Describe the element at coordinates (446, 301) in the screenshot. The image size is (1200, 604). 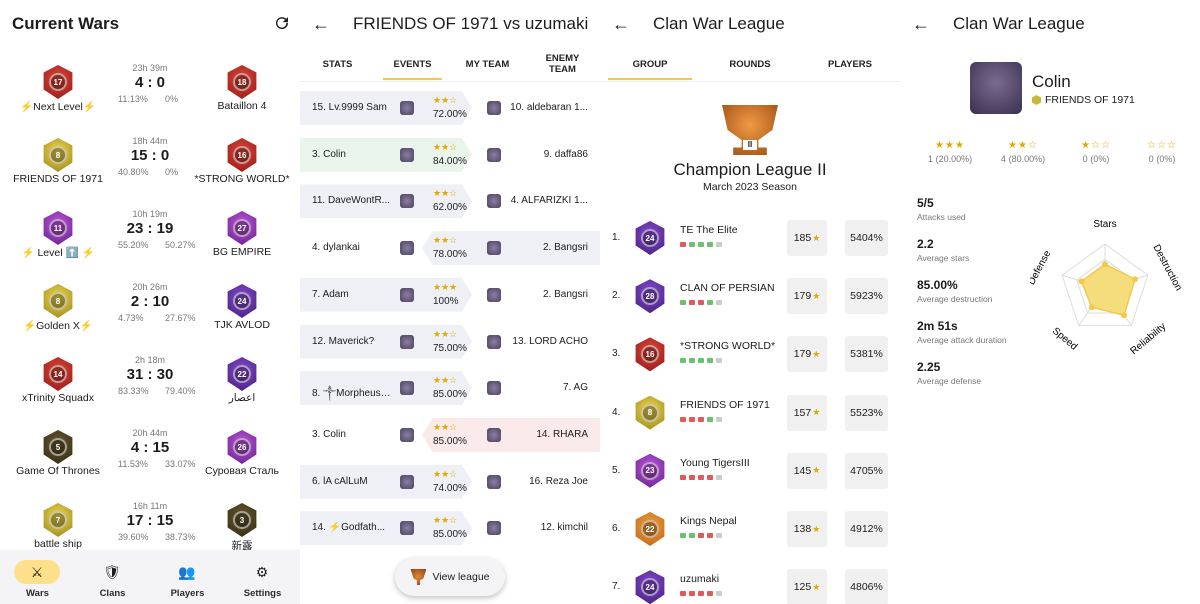
I see `attack-destruction: 100%` at that location.